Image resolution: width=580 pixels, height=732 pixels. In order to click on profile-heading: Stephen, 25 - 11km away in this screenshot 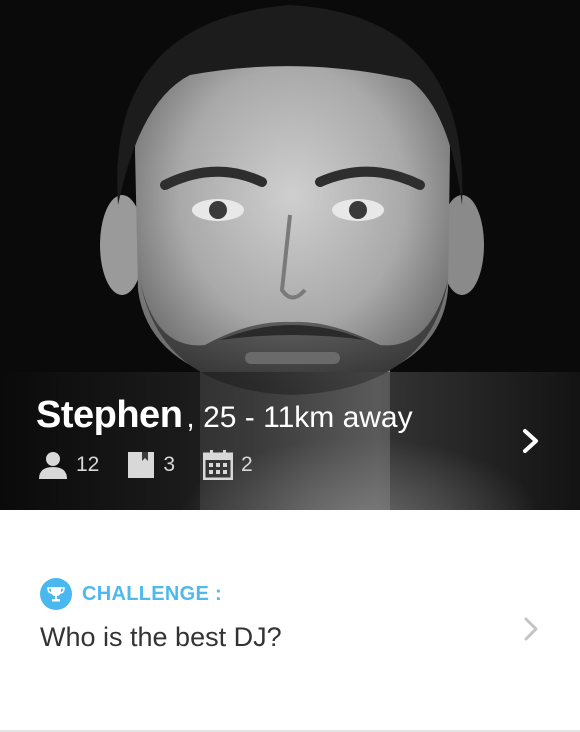, I will do `click(224, 415)`.